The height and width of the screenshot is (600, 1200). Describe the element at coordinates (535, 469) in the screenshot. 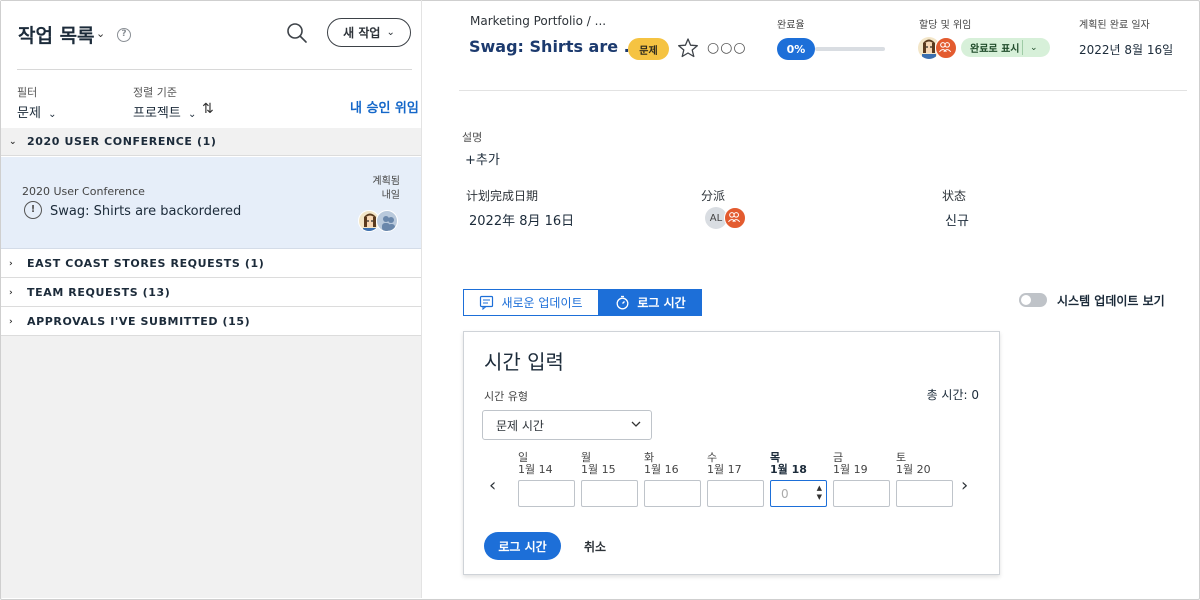

I see `day-date: 1월 14` at that location.